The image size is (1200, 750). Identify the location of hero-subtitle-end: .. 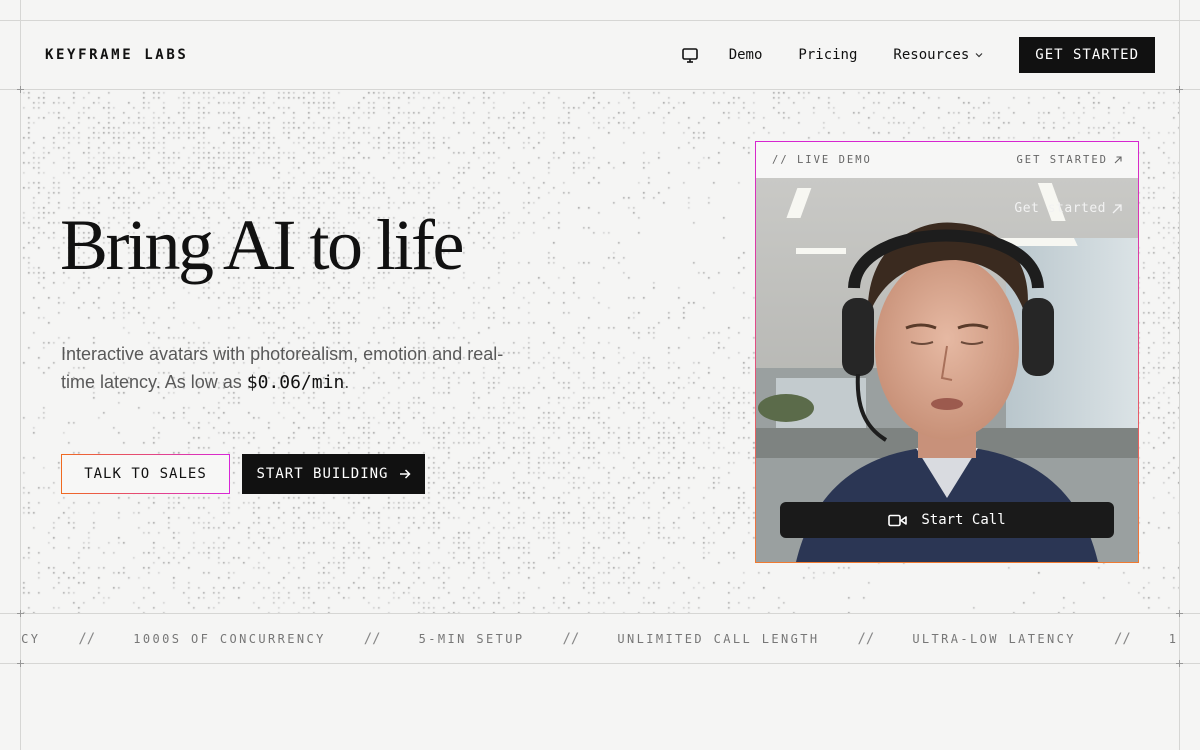
(347, 382).